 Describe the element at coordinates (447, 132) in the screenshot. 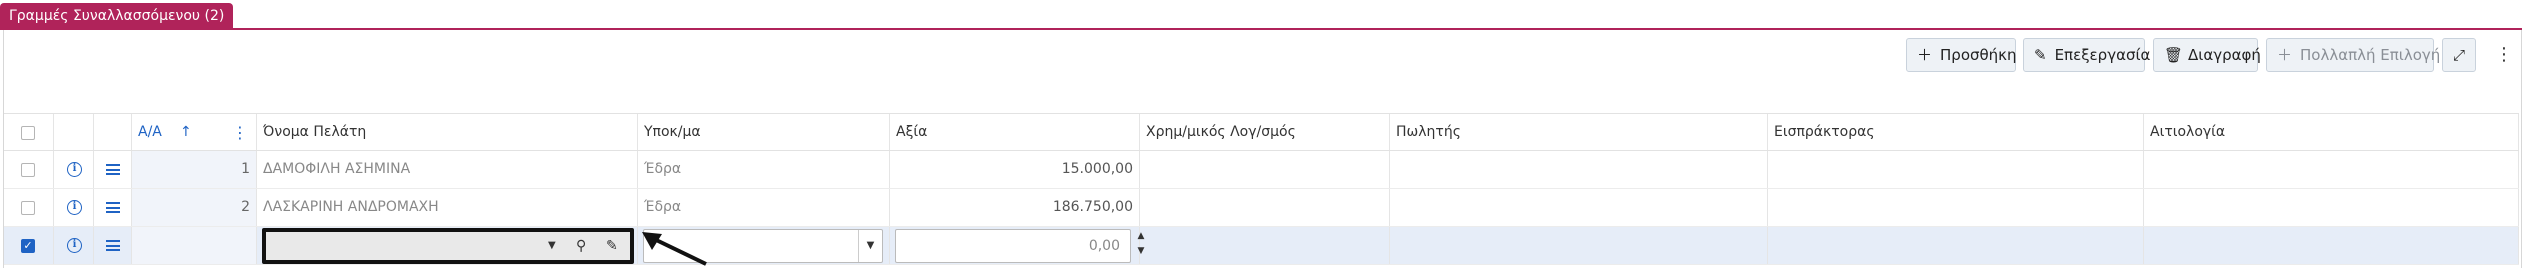

I see `header-name: Όνομα Πελάτη` at that location.